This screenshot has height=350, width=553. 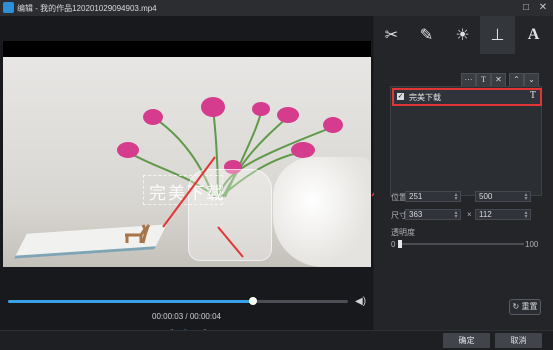 What do you see at coordinates (466, 141) in the screenshot?
I see `watermark-list: ✓ 完美下载 T` at bounding box center [466, 141].